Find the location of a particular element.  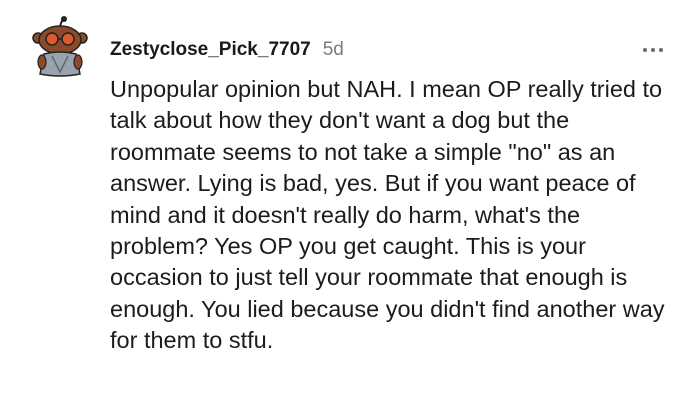

more-options-icon is located at coordinates (645, 50).